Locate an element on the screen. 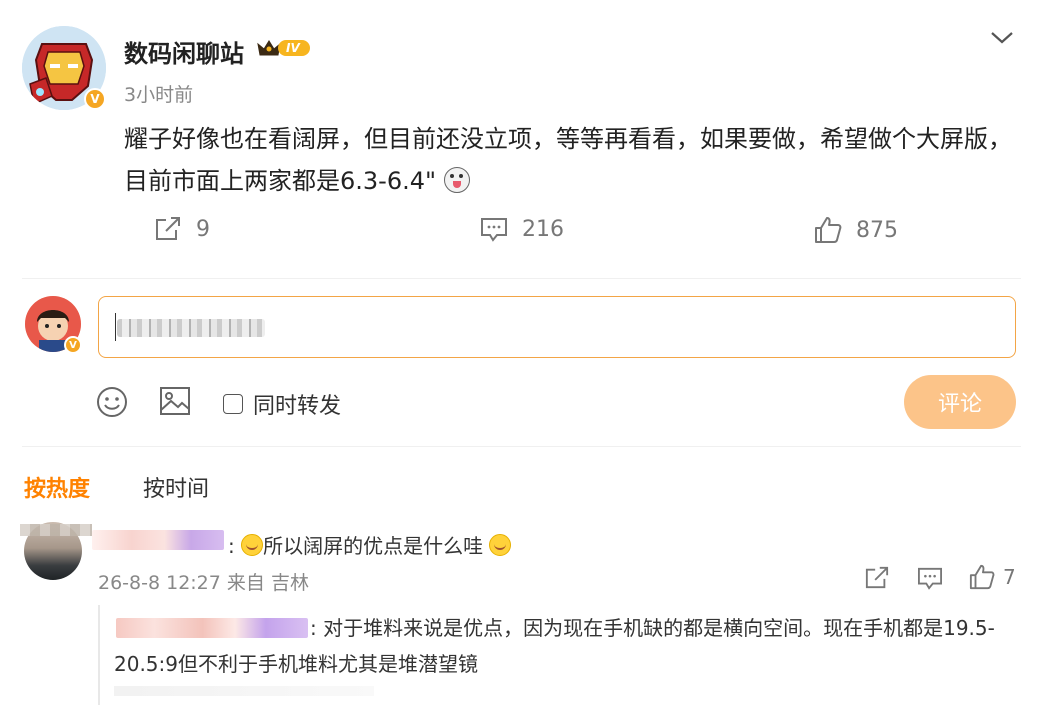  member-level: IV is located at coordinates (294, 48).